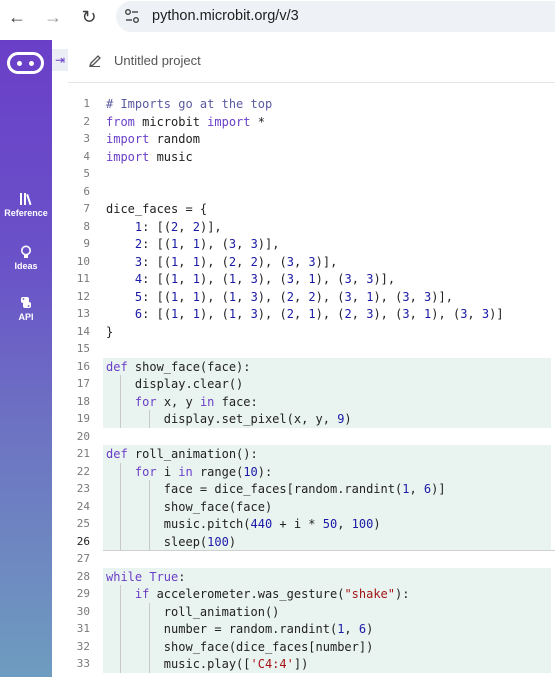 The width and height of the screenshot is (555, 677). What do you see at coordinates (146, 577) in the screenshot?
I see `code-text: while True:` at bounding box center [146, 577].